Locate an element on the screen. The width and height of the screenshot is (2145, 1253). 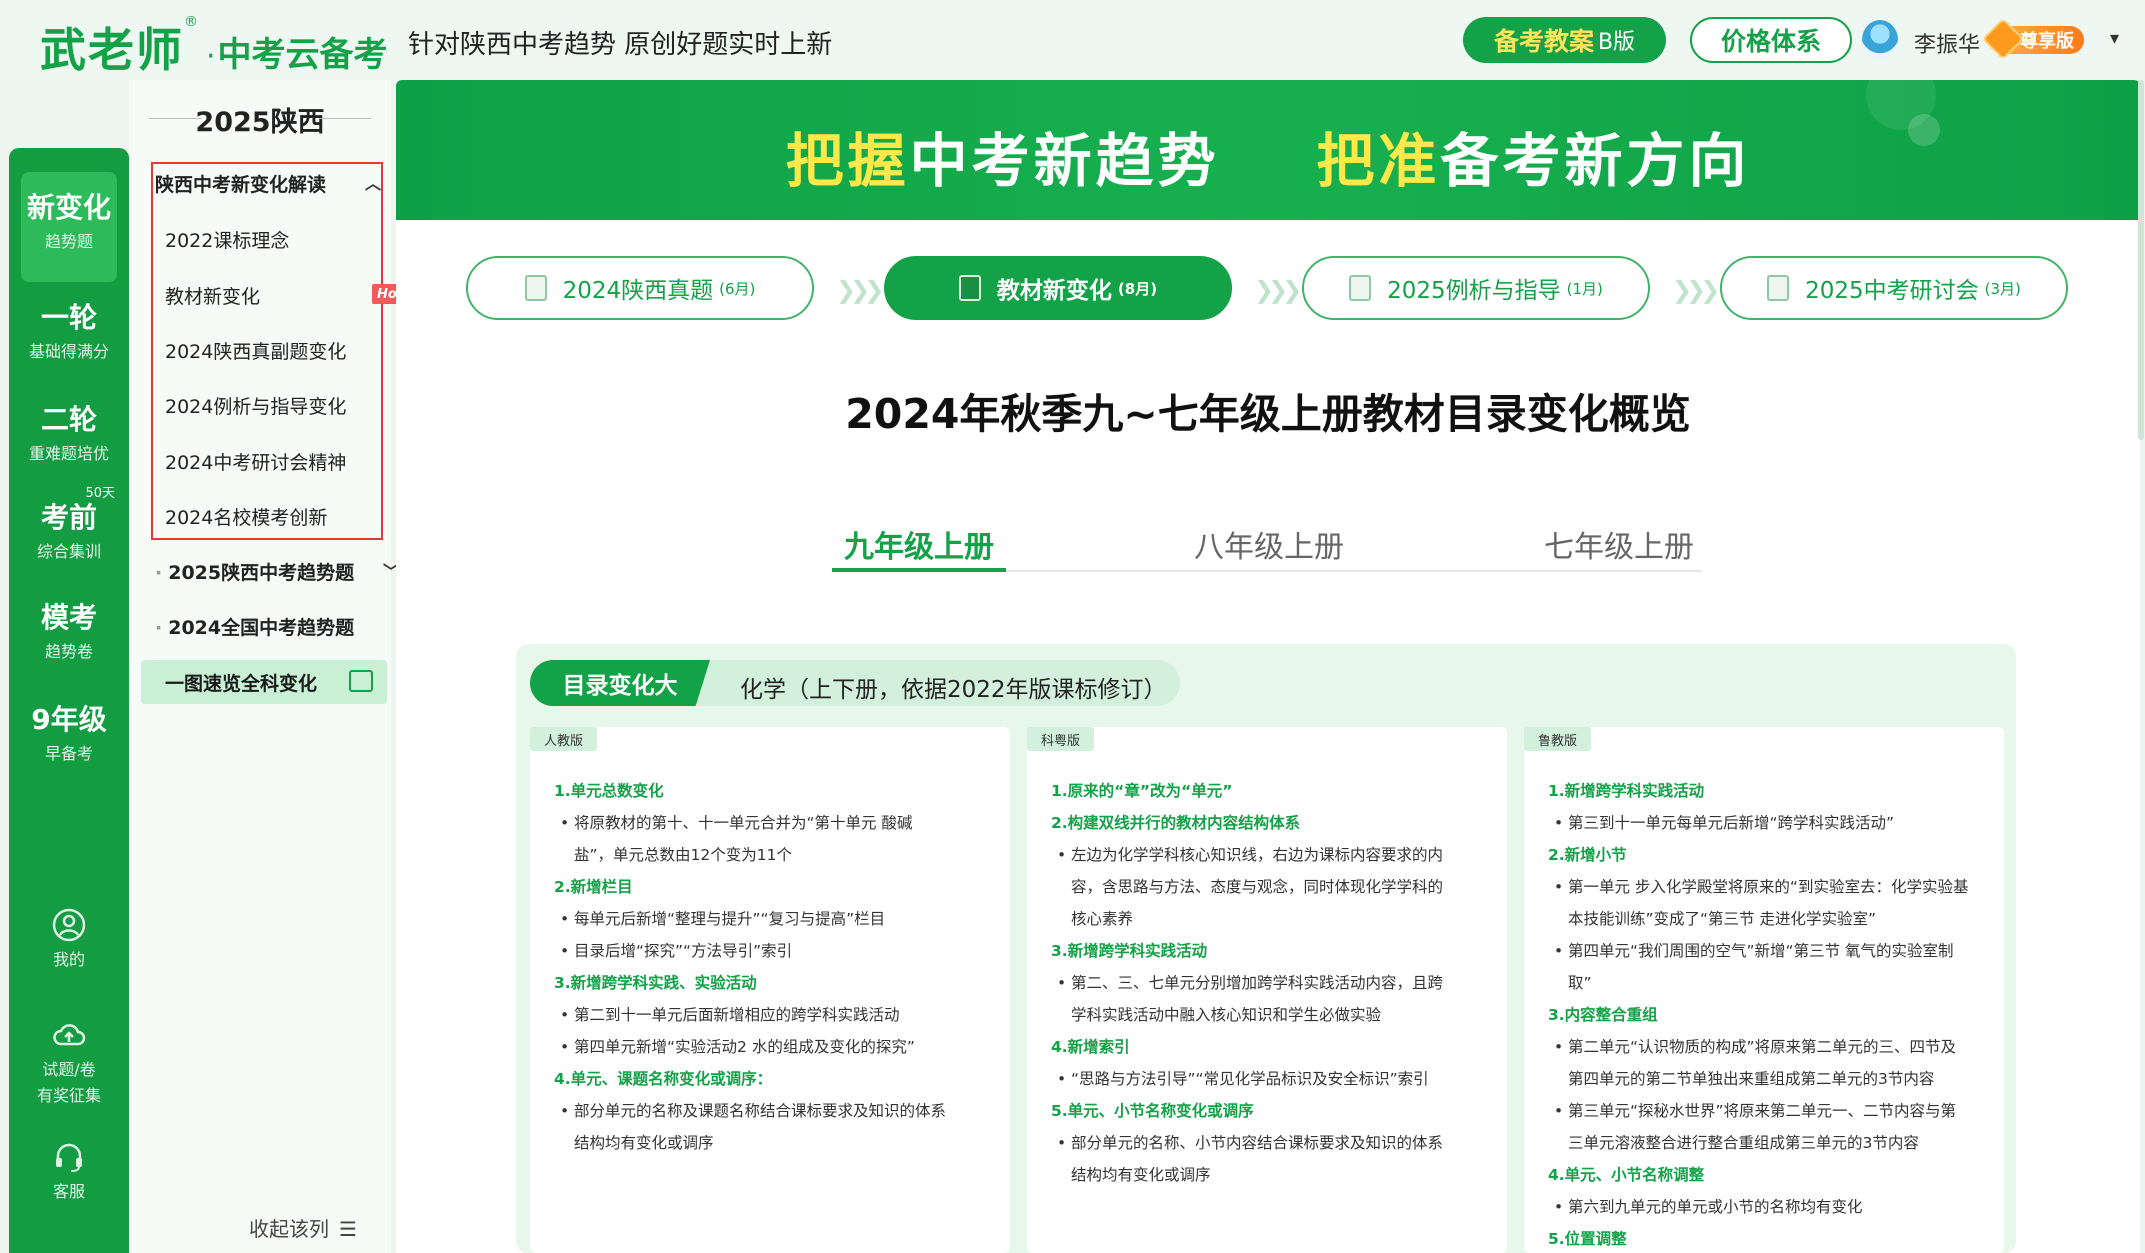
rail-item-round-one: 一轮 基础得满分 is located at coordinates (69, 329).